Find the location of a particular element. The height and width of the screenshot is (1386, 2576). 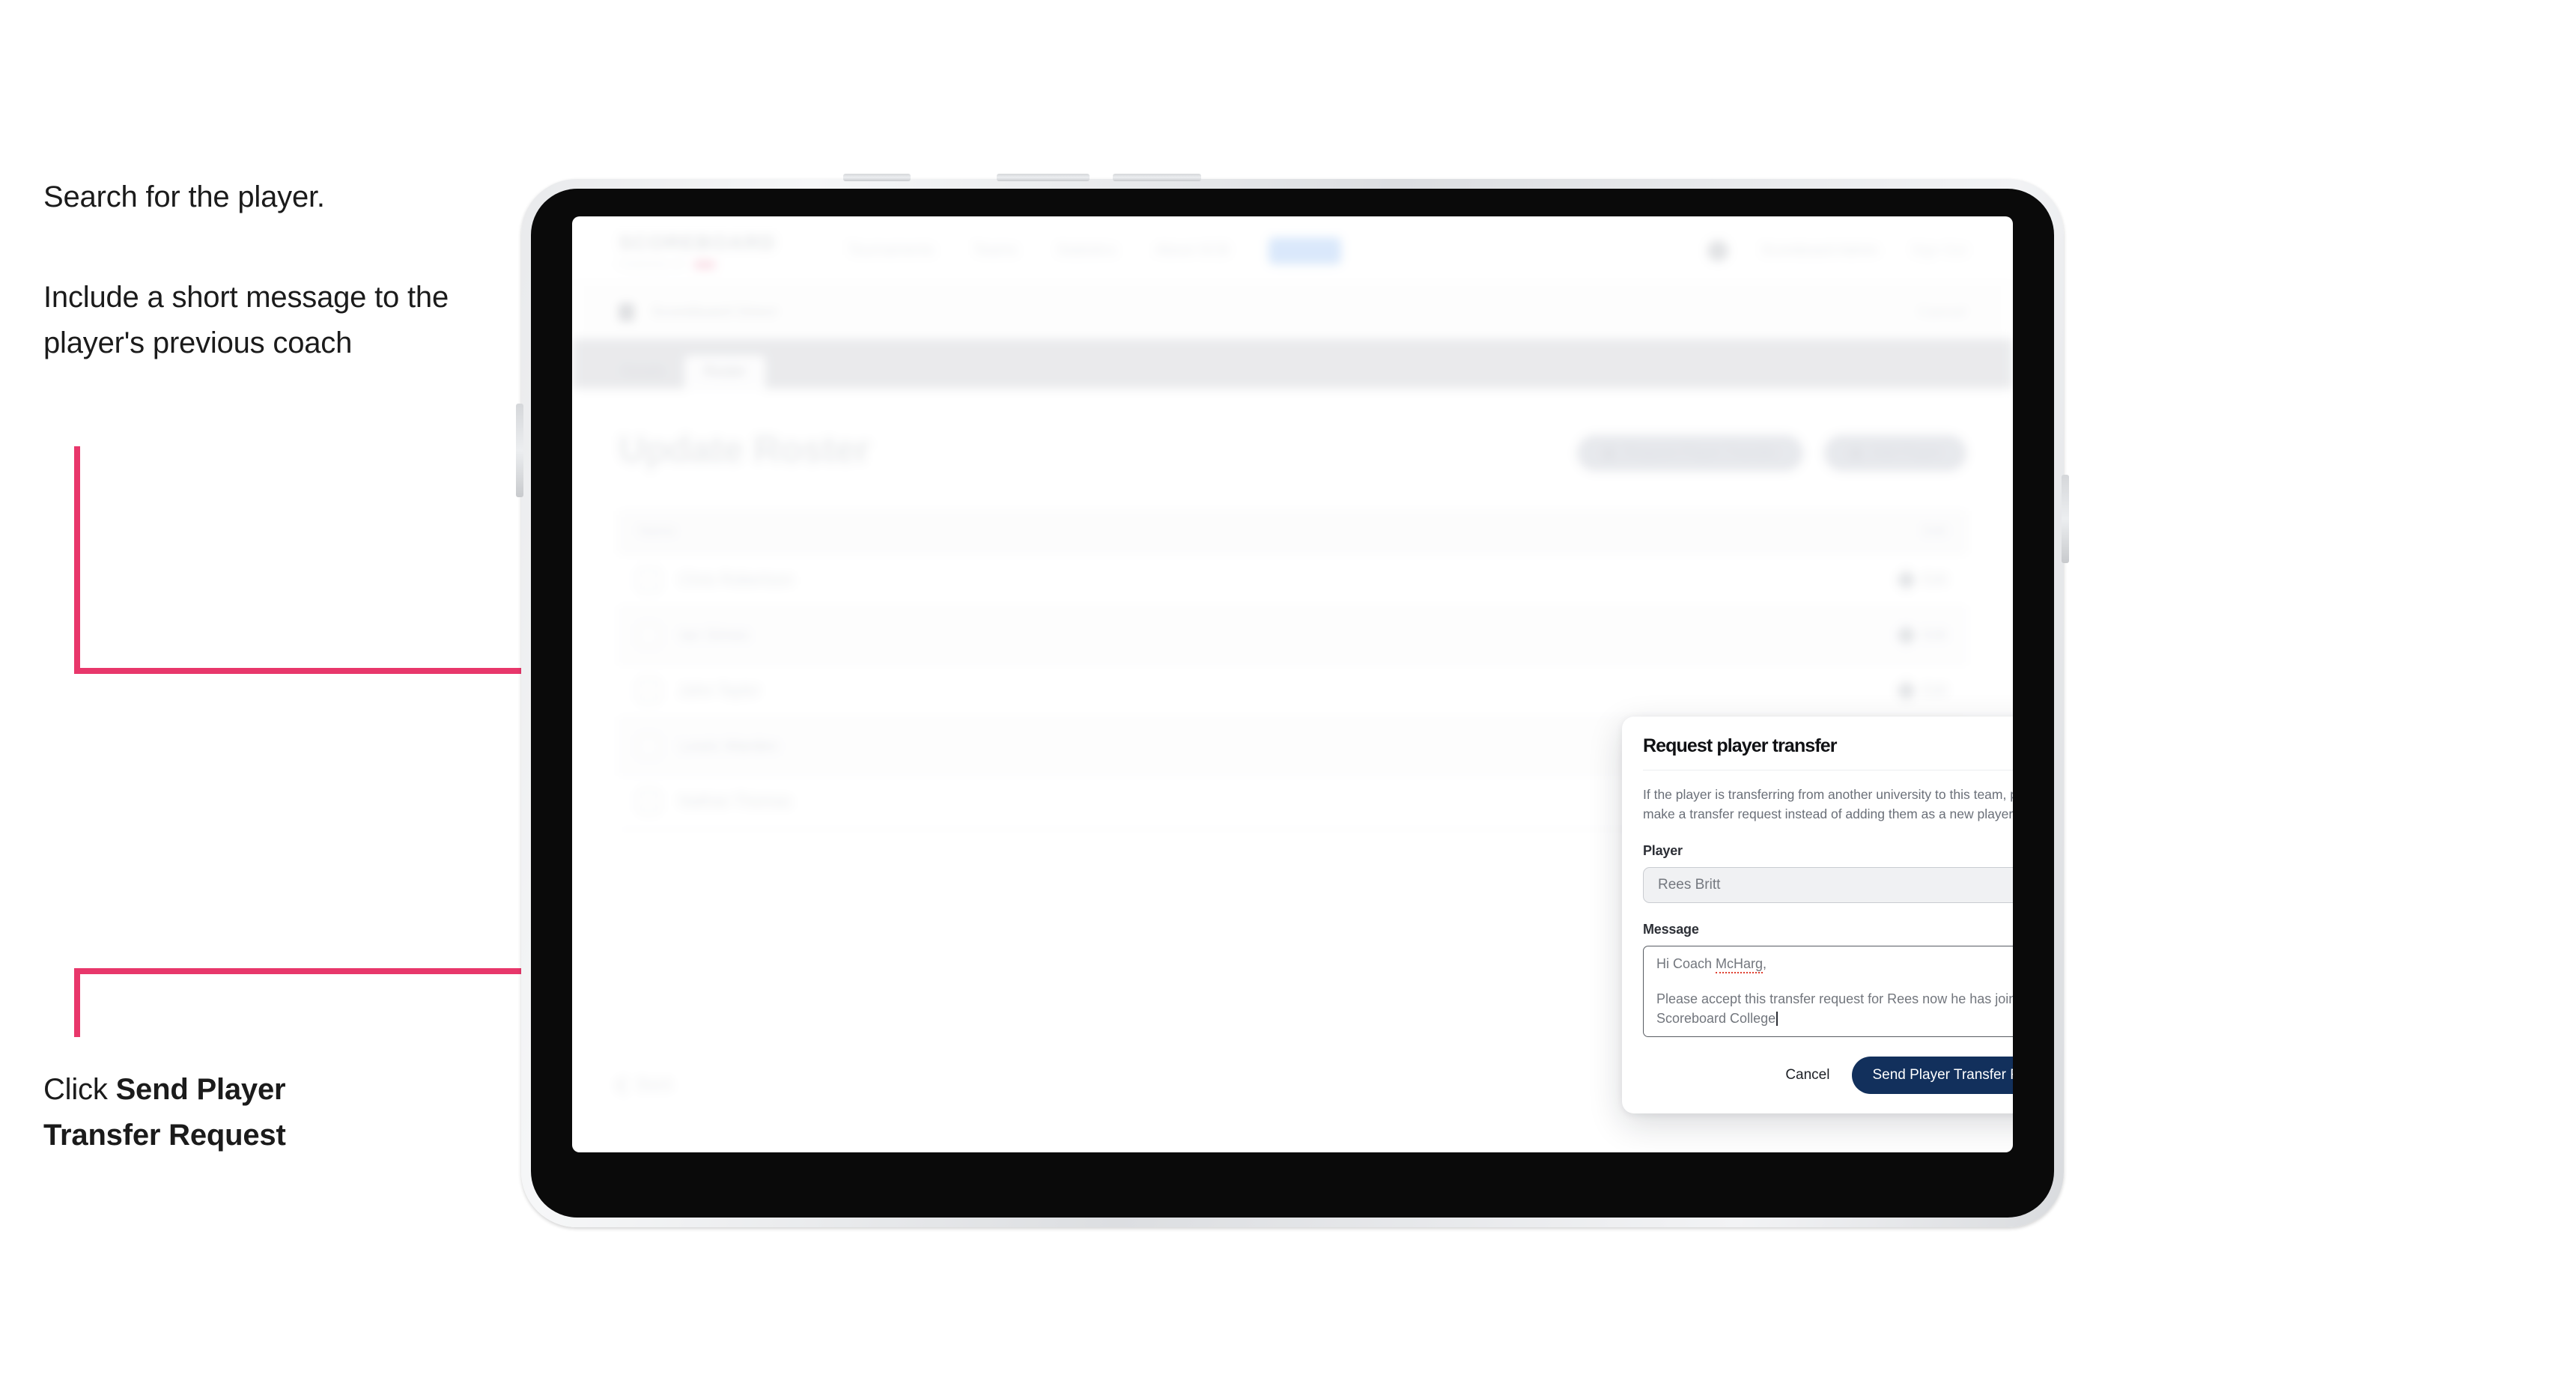

row-player-name: Lewis Warden is located at coordinates (729, 746).